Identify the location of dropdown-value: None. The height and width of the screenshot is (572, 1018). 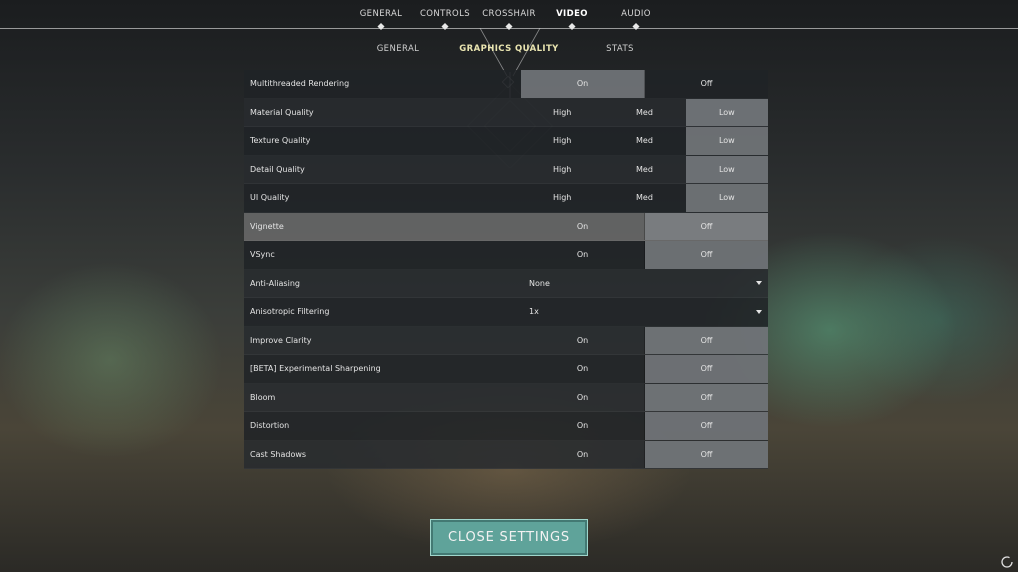
(539, 283).